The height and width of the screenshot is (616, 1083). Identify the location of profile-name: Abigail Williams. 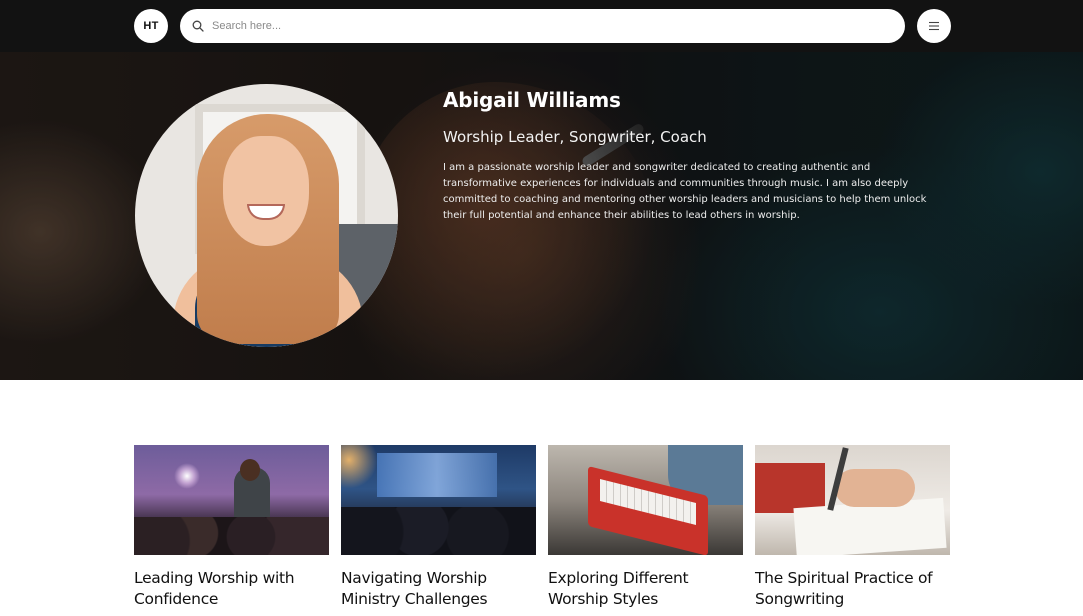
(532, 100).